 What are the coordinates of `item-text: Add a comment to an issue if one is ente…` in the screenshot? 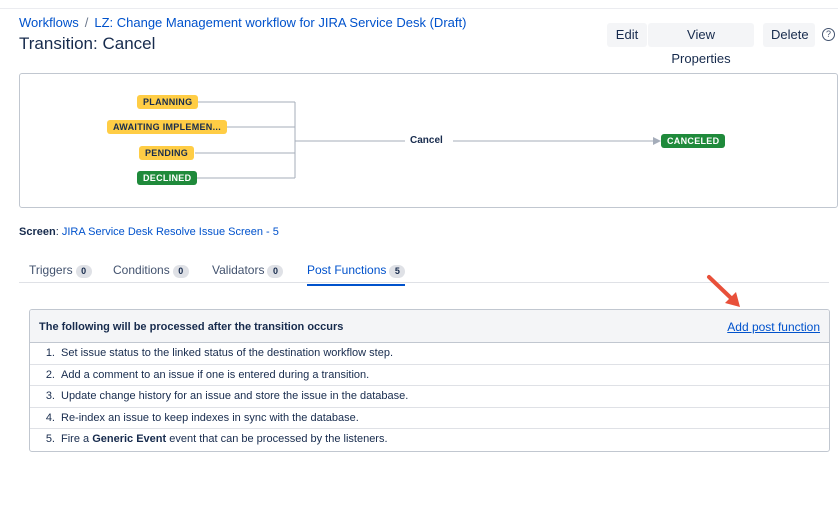 It's located at (215, 374).